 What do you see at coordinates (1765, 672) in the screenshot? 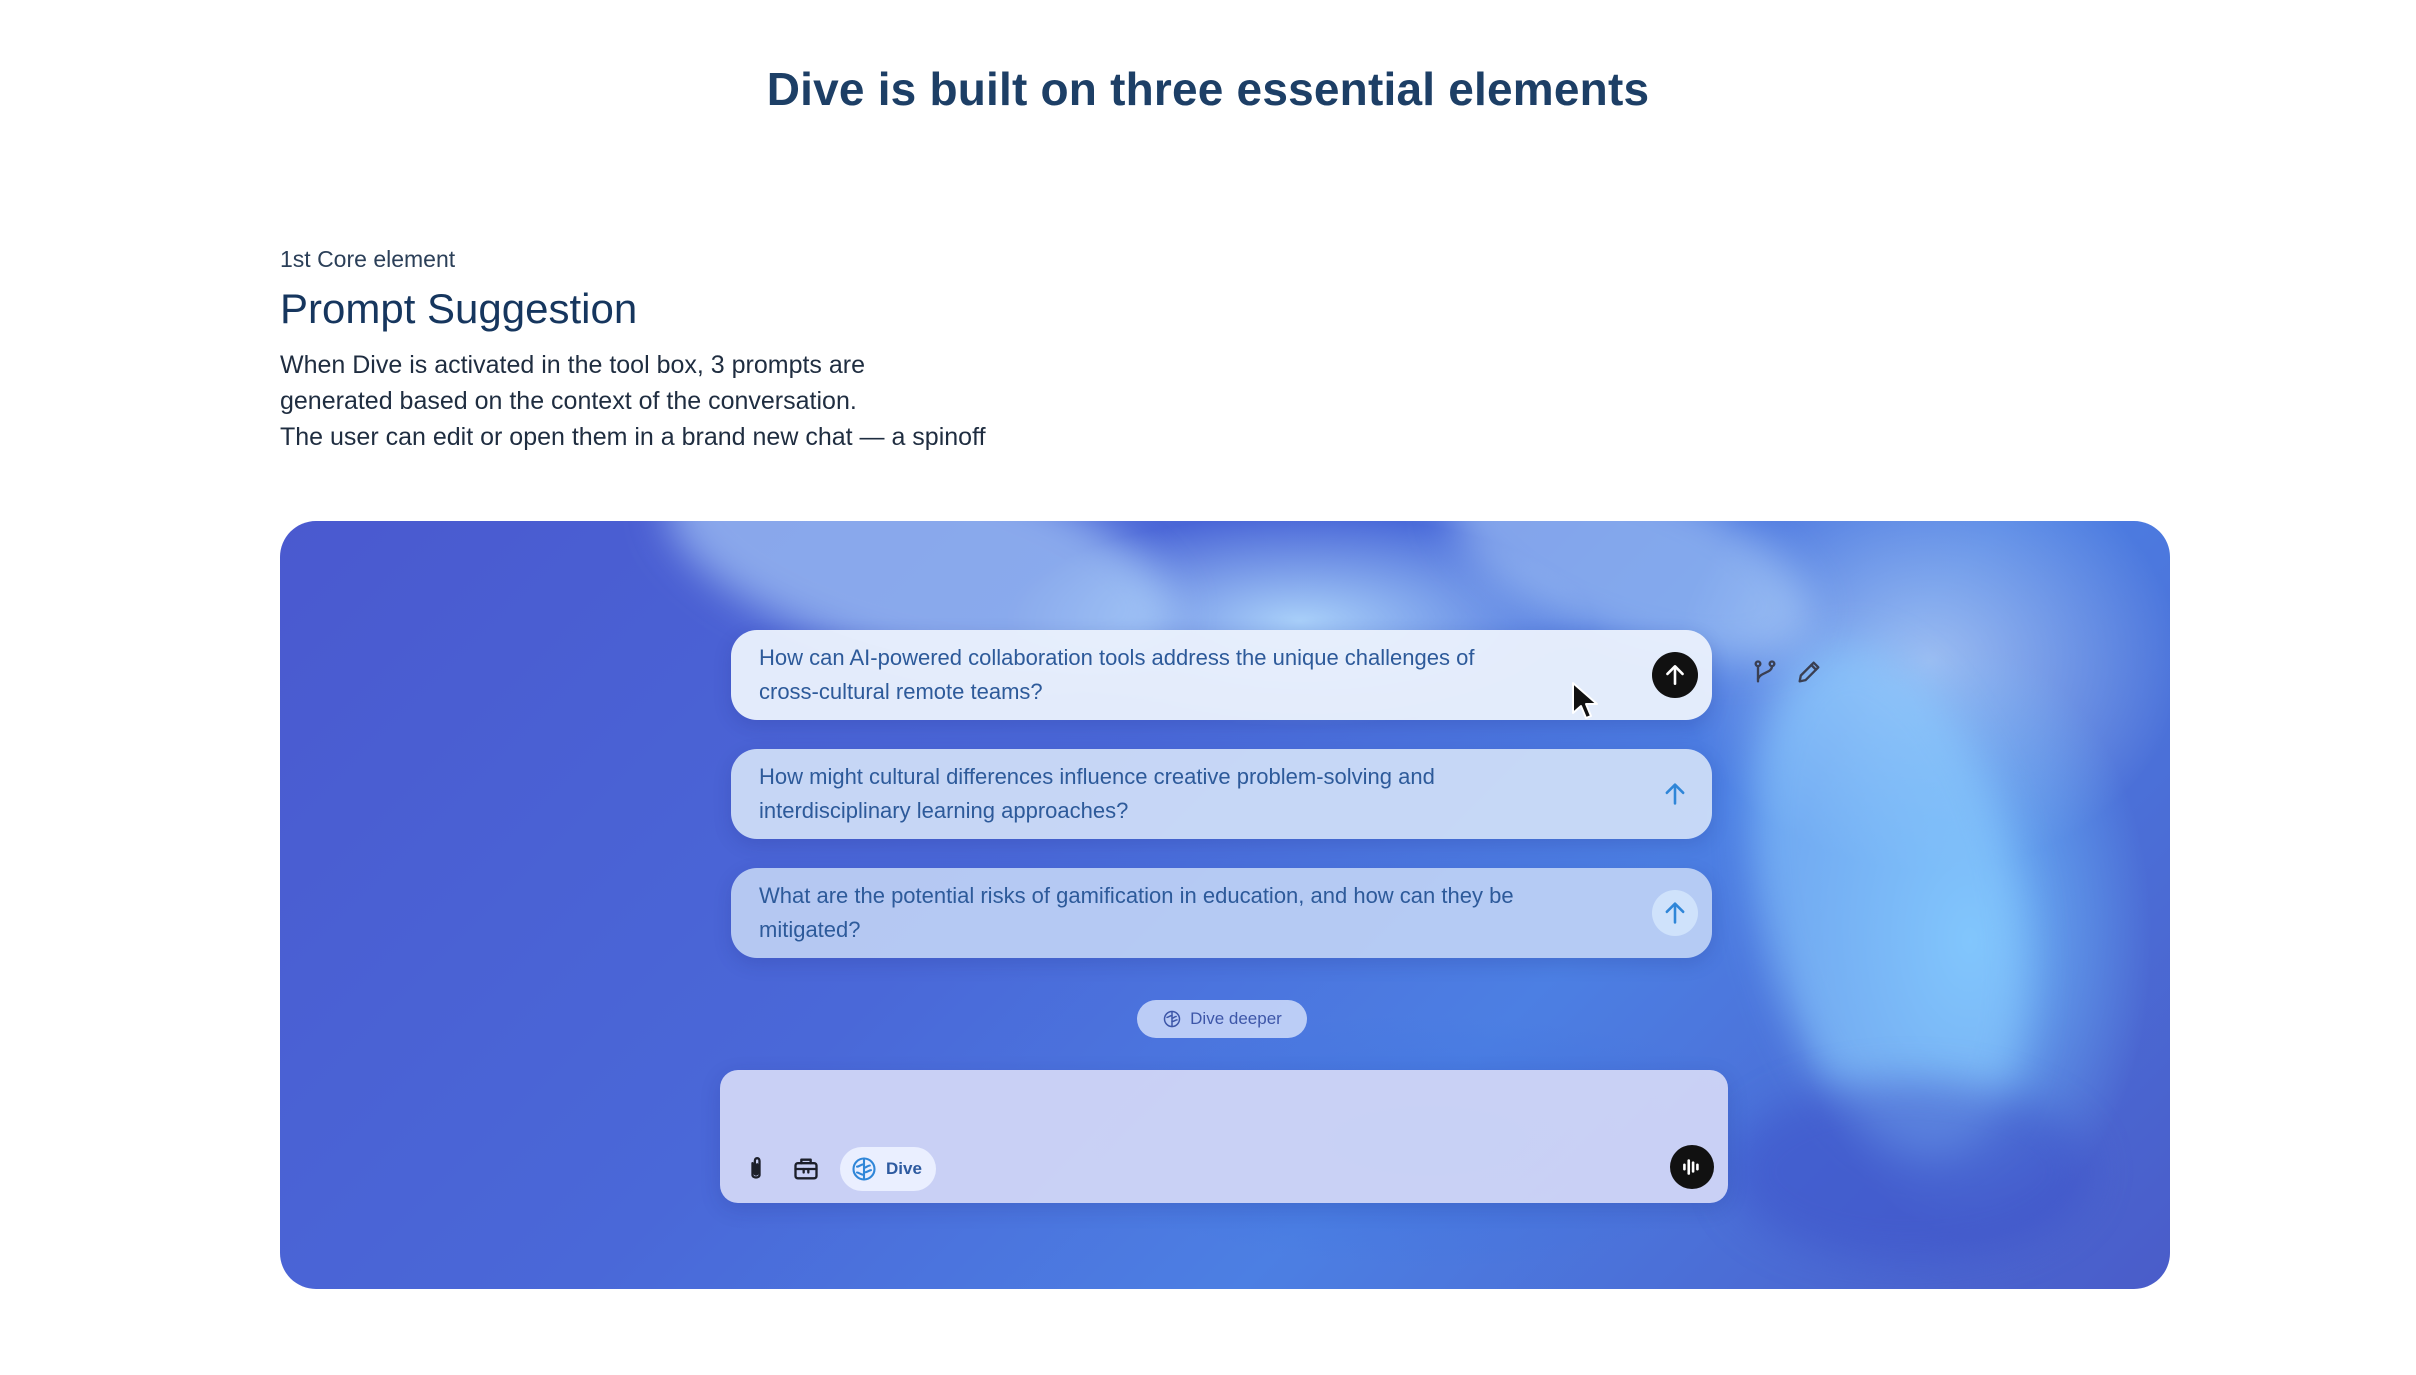
I see `branch-icon` at bounding box center [1765, 672].